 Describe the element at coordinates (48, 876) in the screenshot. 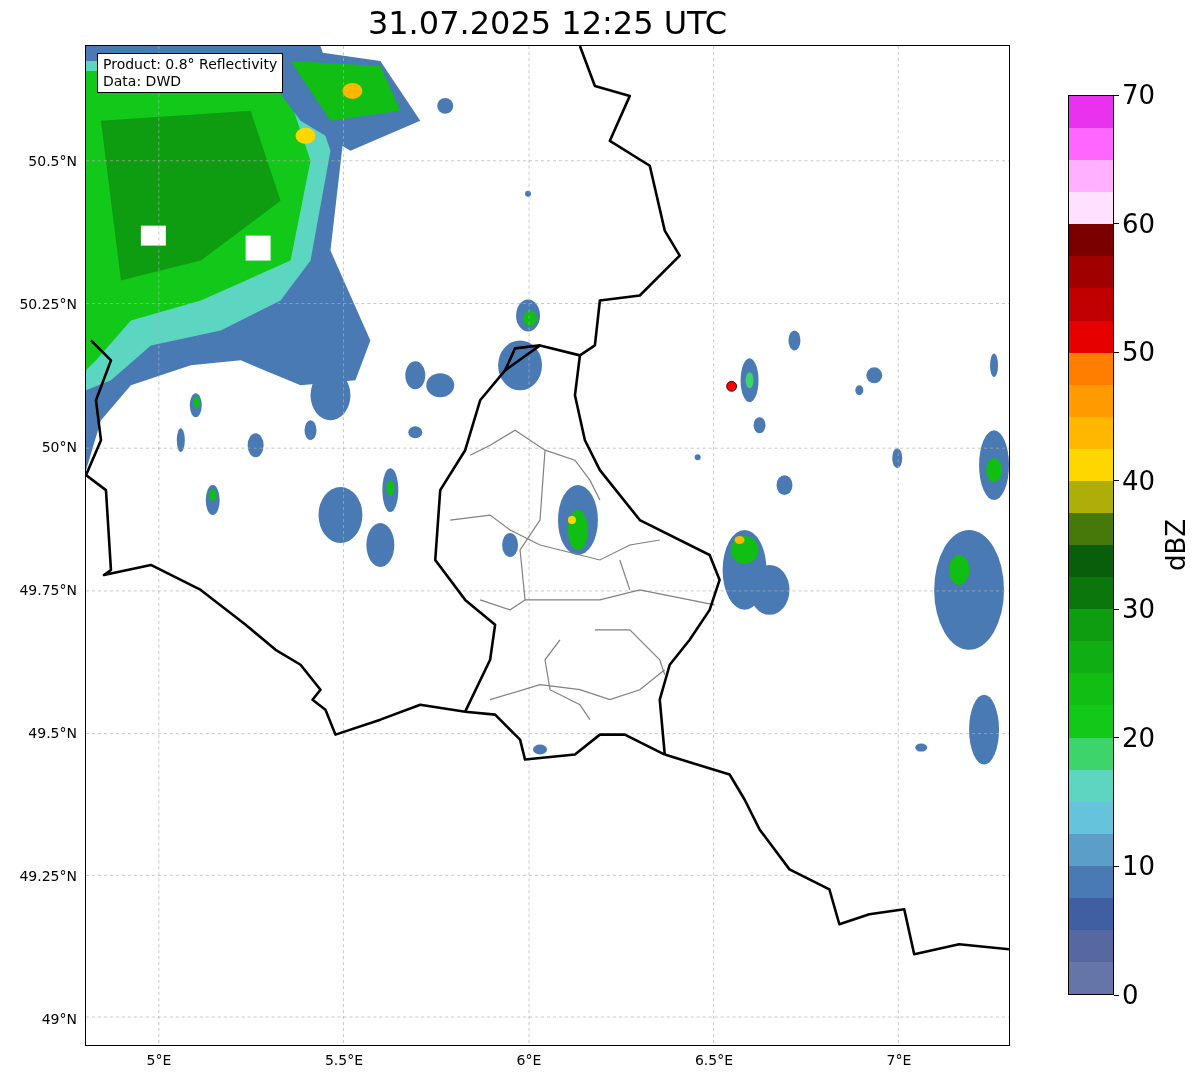

I see `latitude-label: 49.25°N` at that location.